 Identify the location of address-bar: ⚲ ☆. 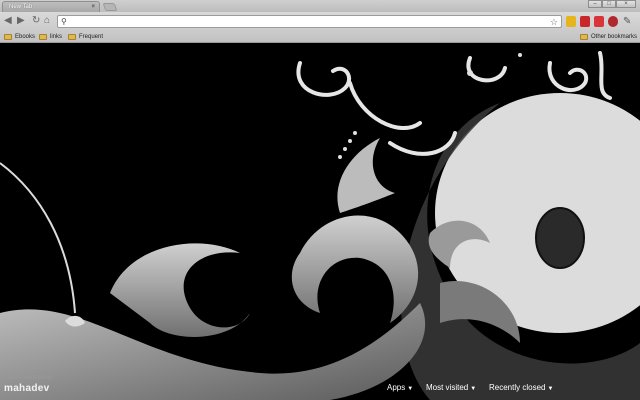
(309, 21).